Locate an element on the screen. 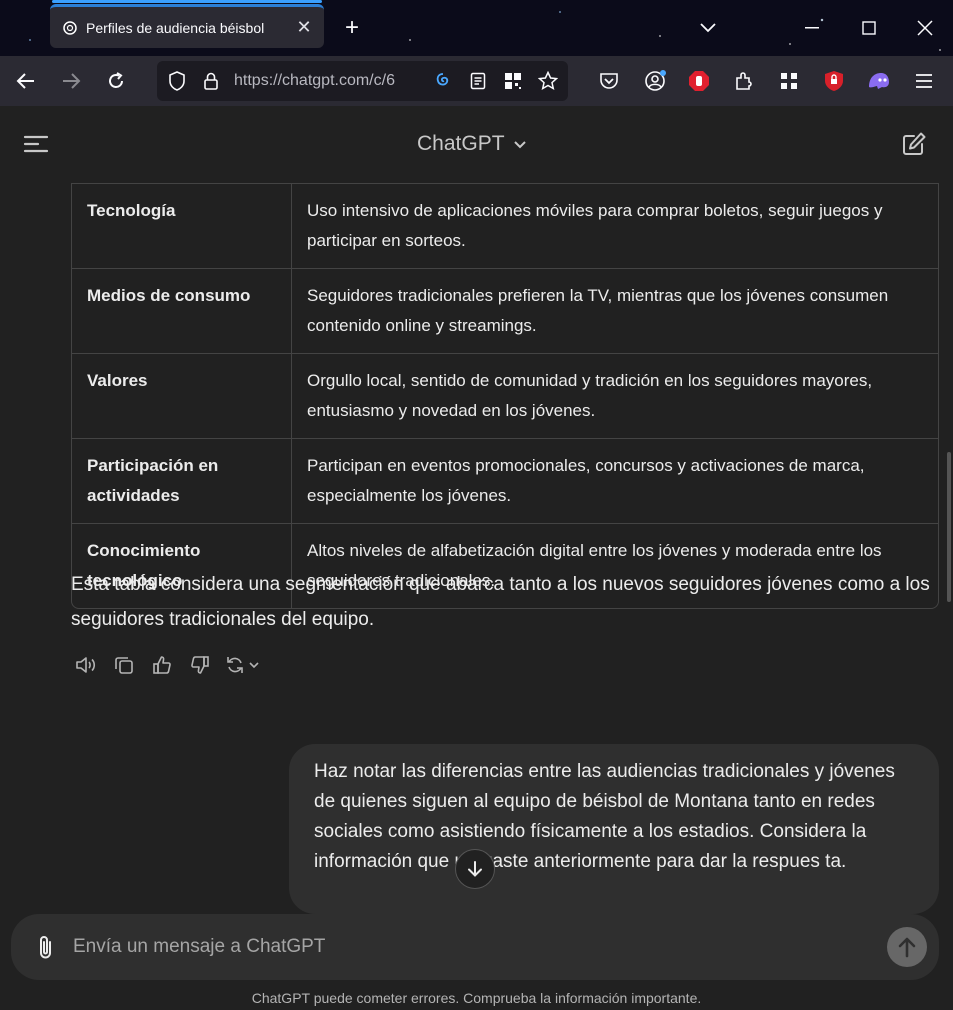 This screenshot has height=1010, width=953. tab-title: Perfiles de audiencia béisbol is located at coordinates (175, 27).